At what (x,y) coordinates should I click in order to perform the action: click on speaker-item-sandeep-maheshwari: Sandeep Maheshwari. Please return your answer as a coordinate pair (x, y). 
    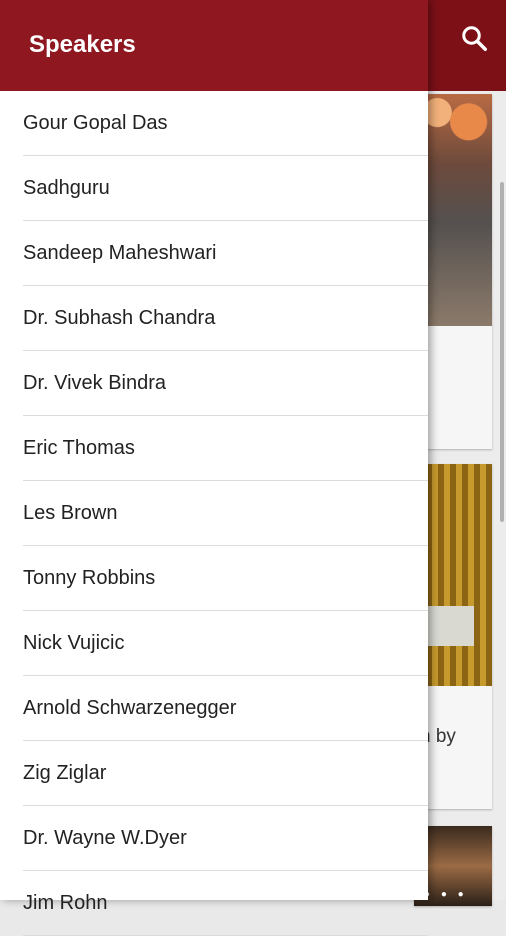
    Looking at the image, I should click on (225, 253).